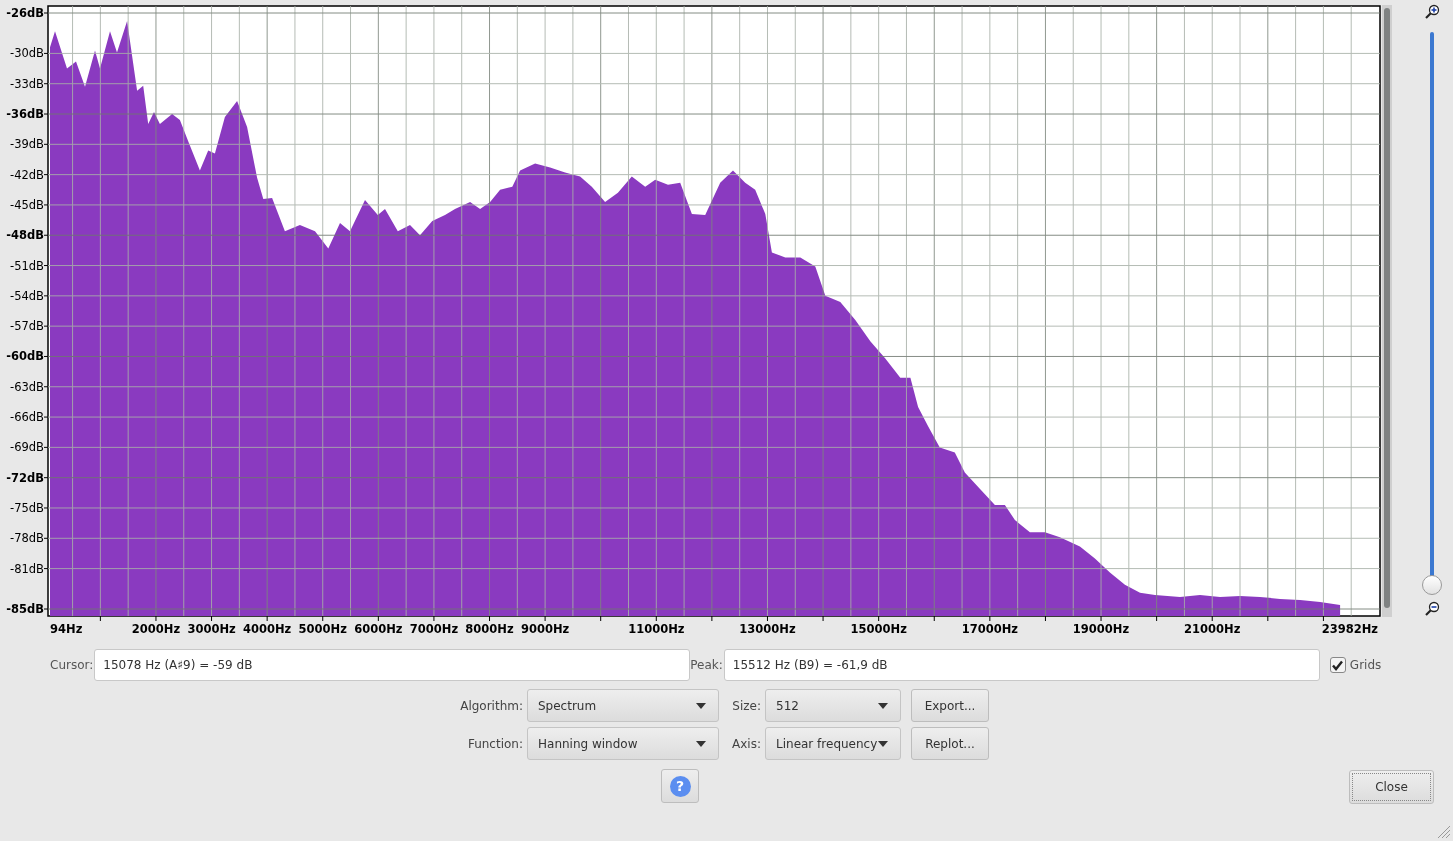 Image resolution: width=1453 pixels, height=841 pixels. I want to click on axis-label: 13000Hz, so click(767, 629).